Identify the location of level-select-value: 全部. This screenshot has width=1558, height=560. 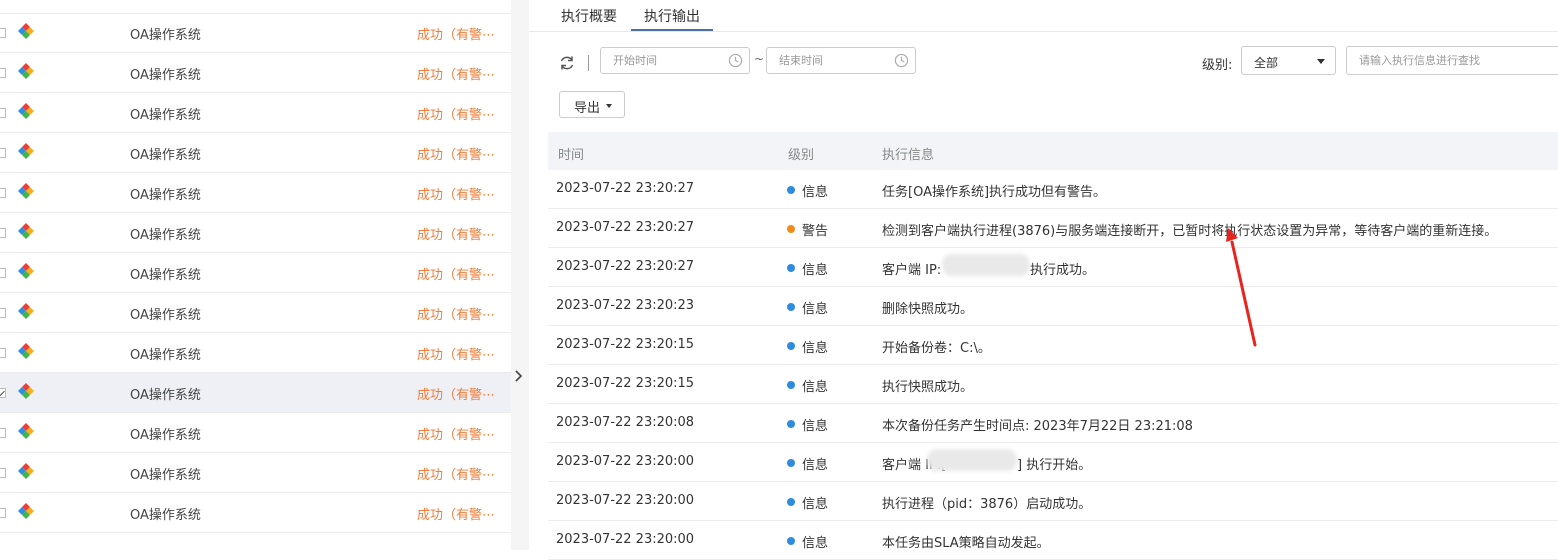
(1266, 63).